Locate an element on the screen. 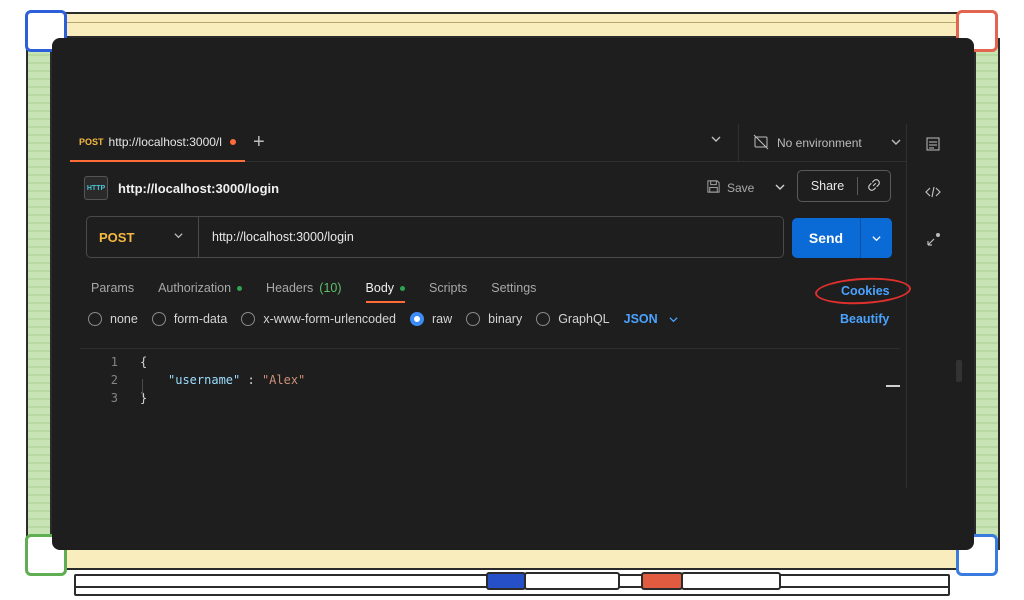  copy-link-icon is located at coordinates (874, 186).